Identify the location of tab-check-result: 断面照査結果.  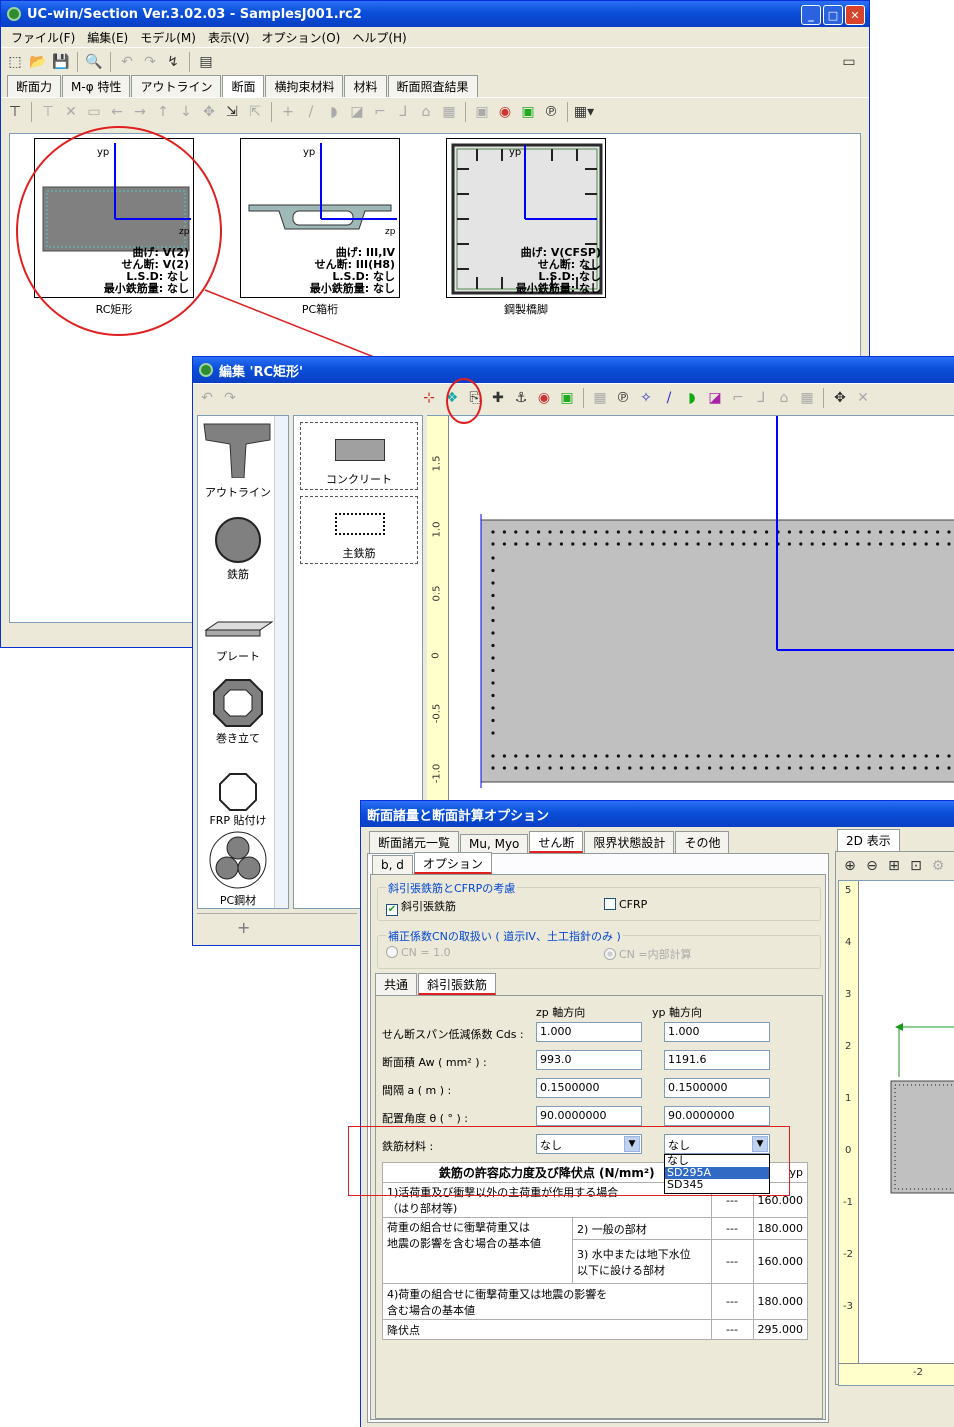
(432, 86).